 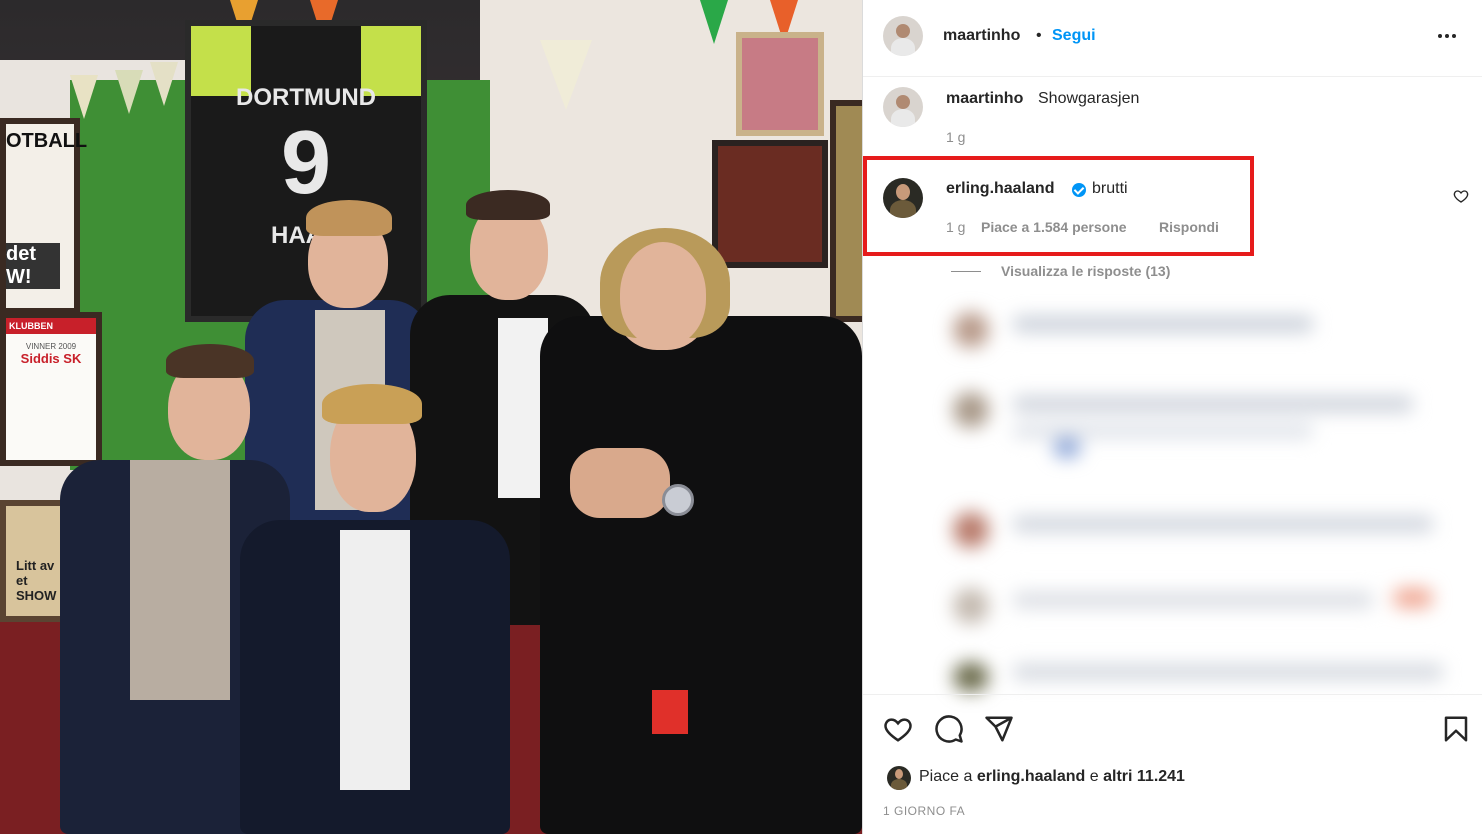 I want to click on poster-text: det W!, so click(x=33, y=266).